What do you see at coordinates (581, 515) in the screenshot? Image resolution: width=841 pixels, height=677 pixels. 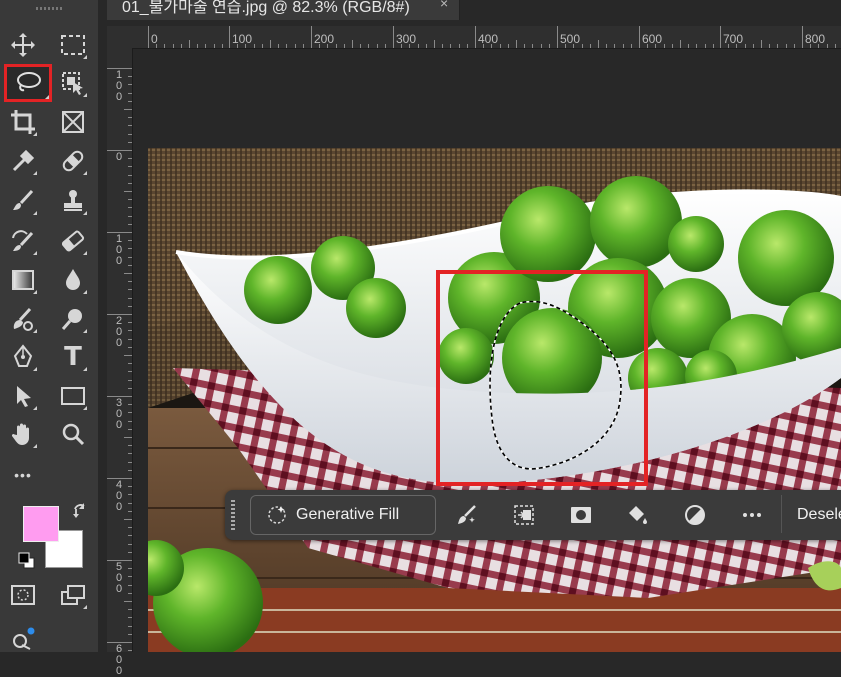 I see `mask-icon` at bounding box center [581, 515].